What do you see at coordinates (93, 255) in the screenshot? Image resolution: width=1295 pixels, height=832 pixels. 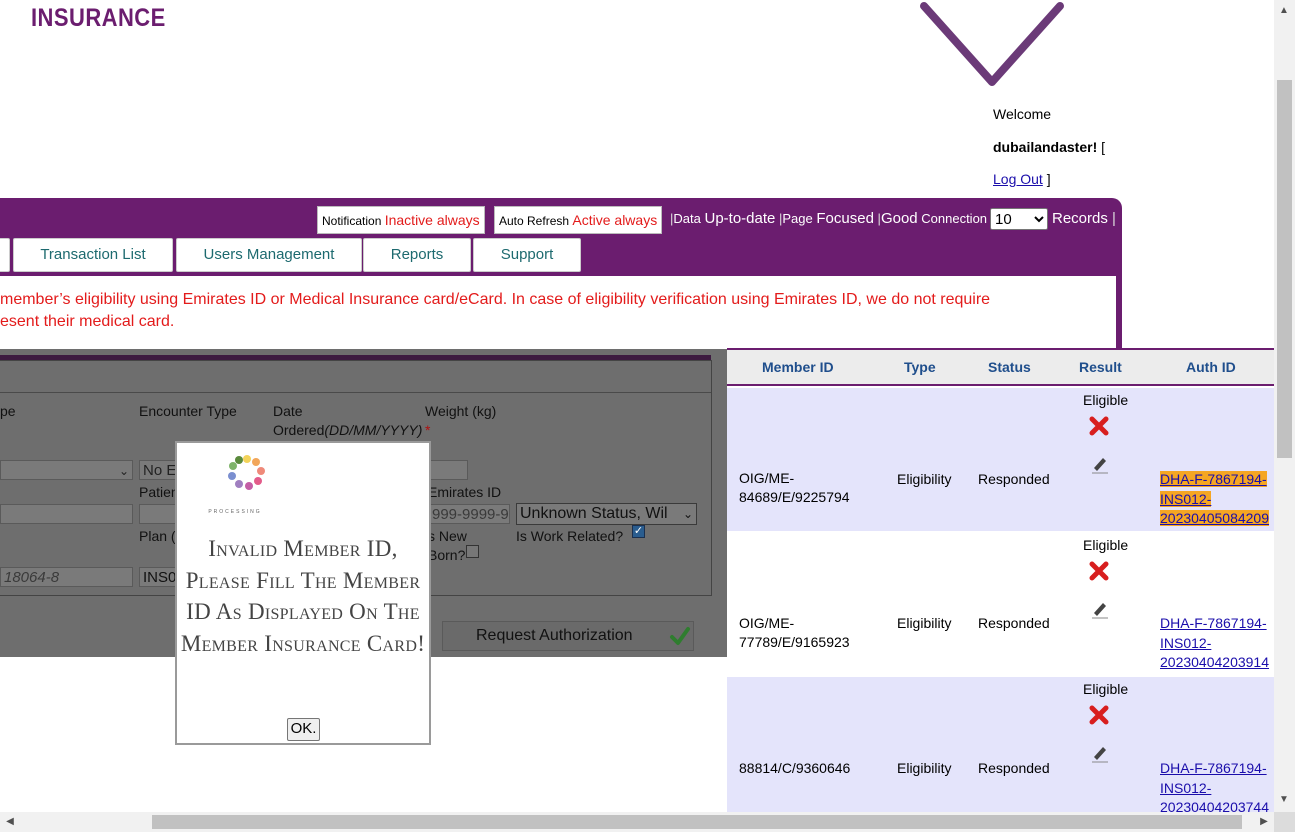 I see `tab-transaction-list: Transaction List` at bounding box center [93, 255].